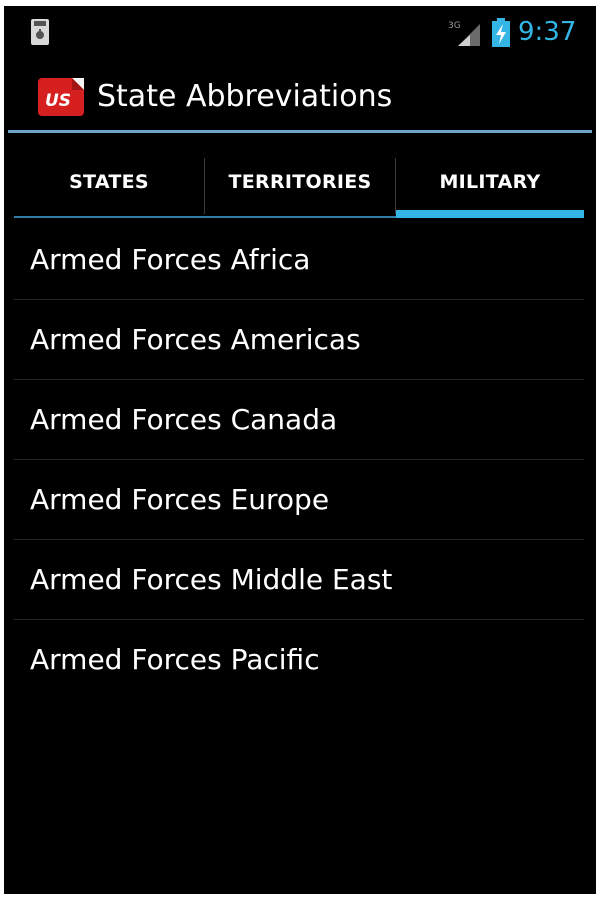 This screenshot has height=900, width=600. I want to click on action-bar-divider, so click(300, 131).